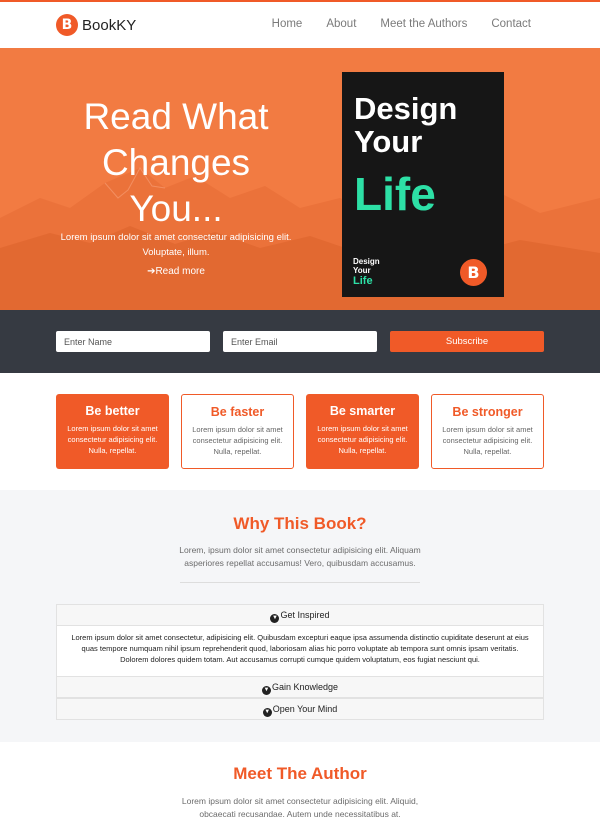 The width and height of the screenshot is (600, 820). I want to click on book-small-title: Design Your, so click(366, 266).